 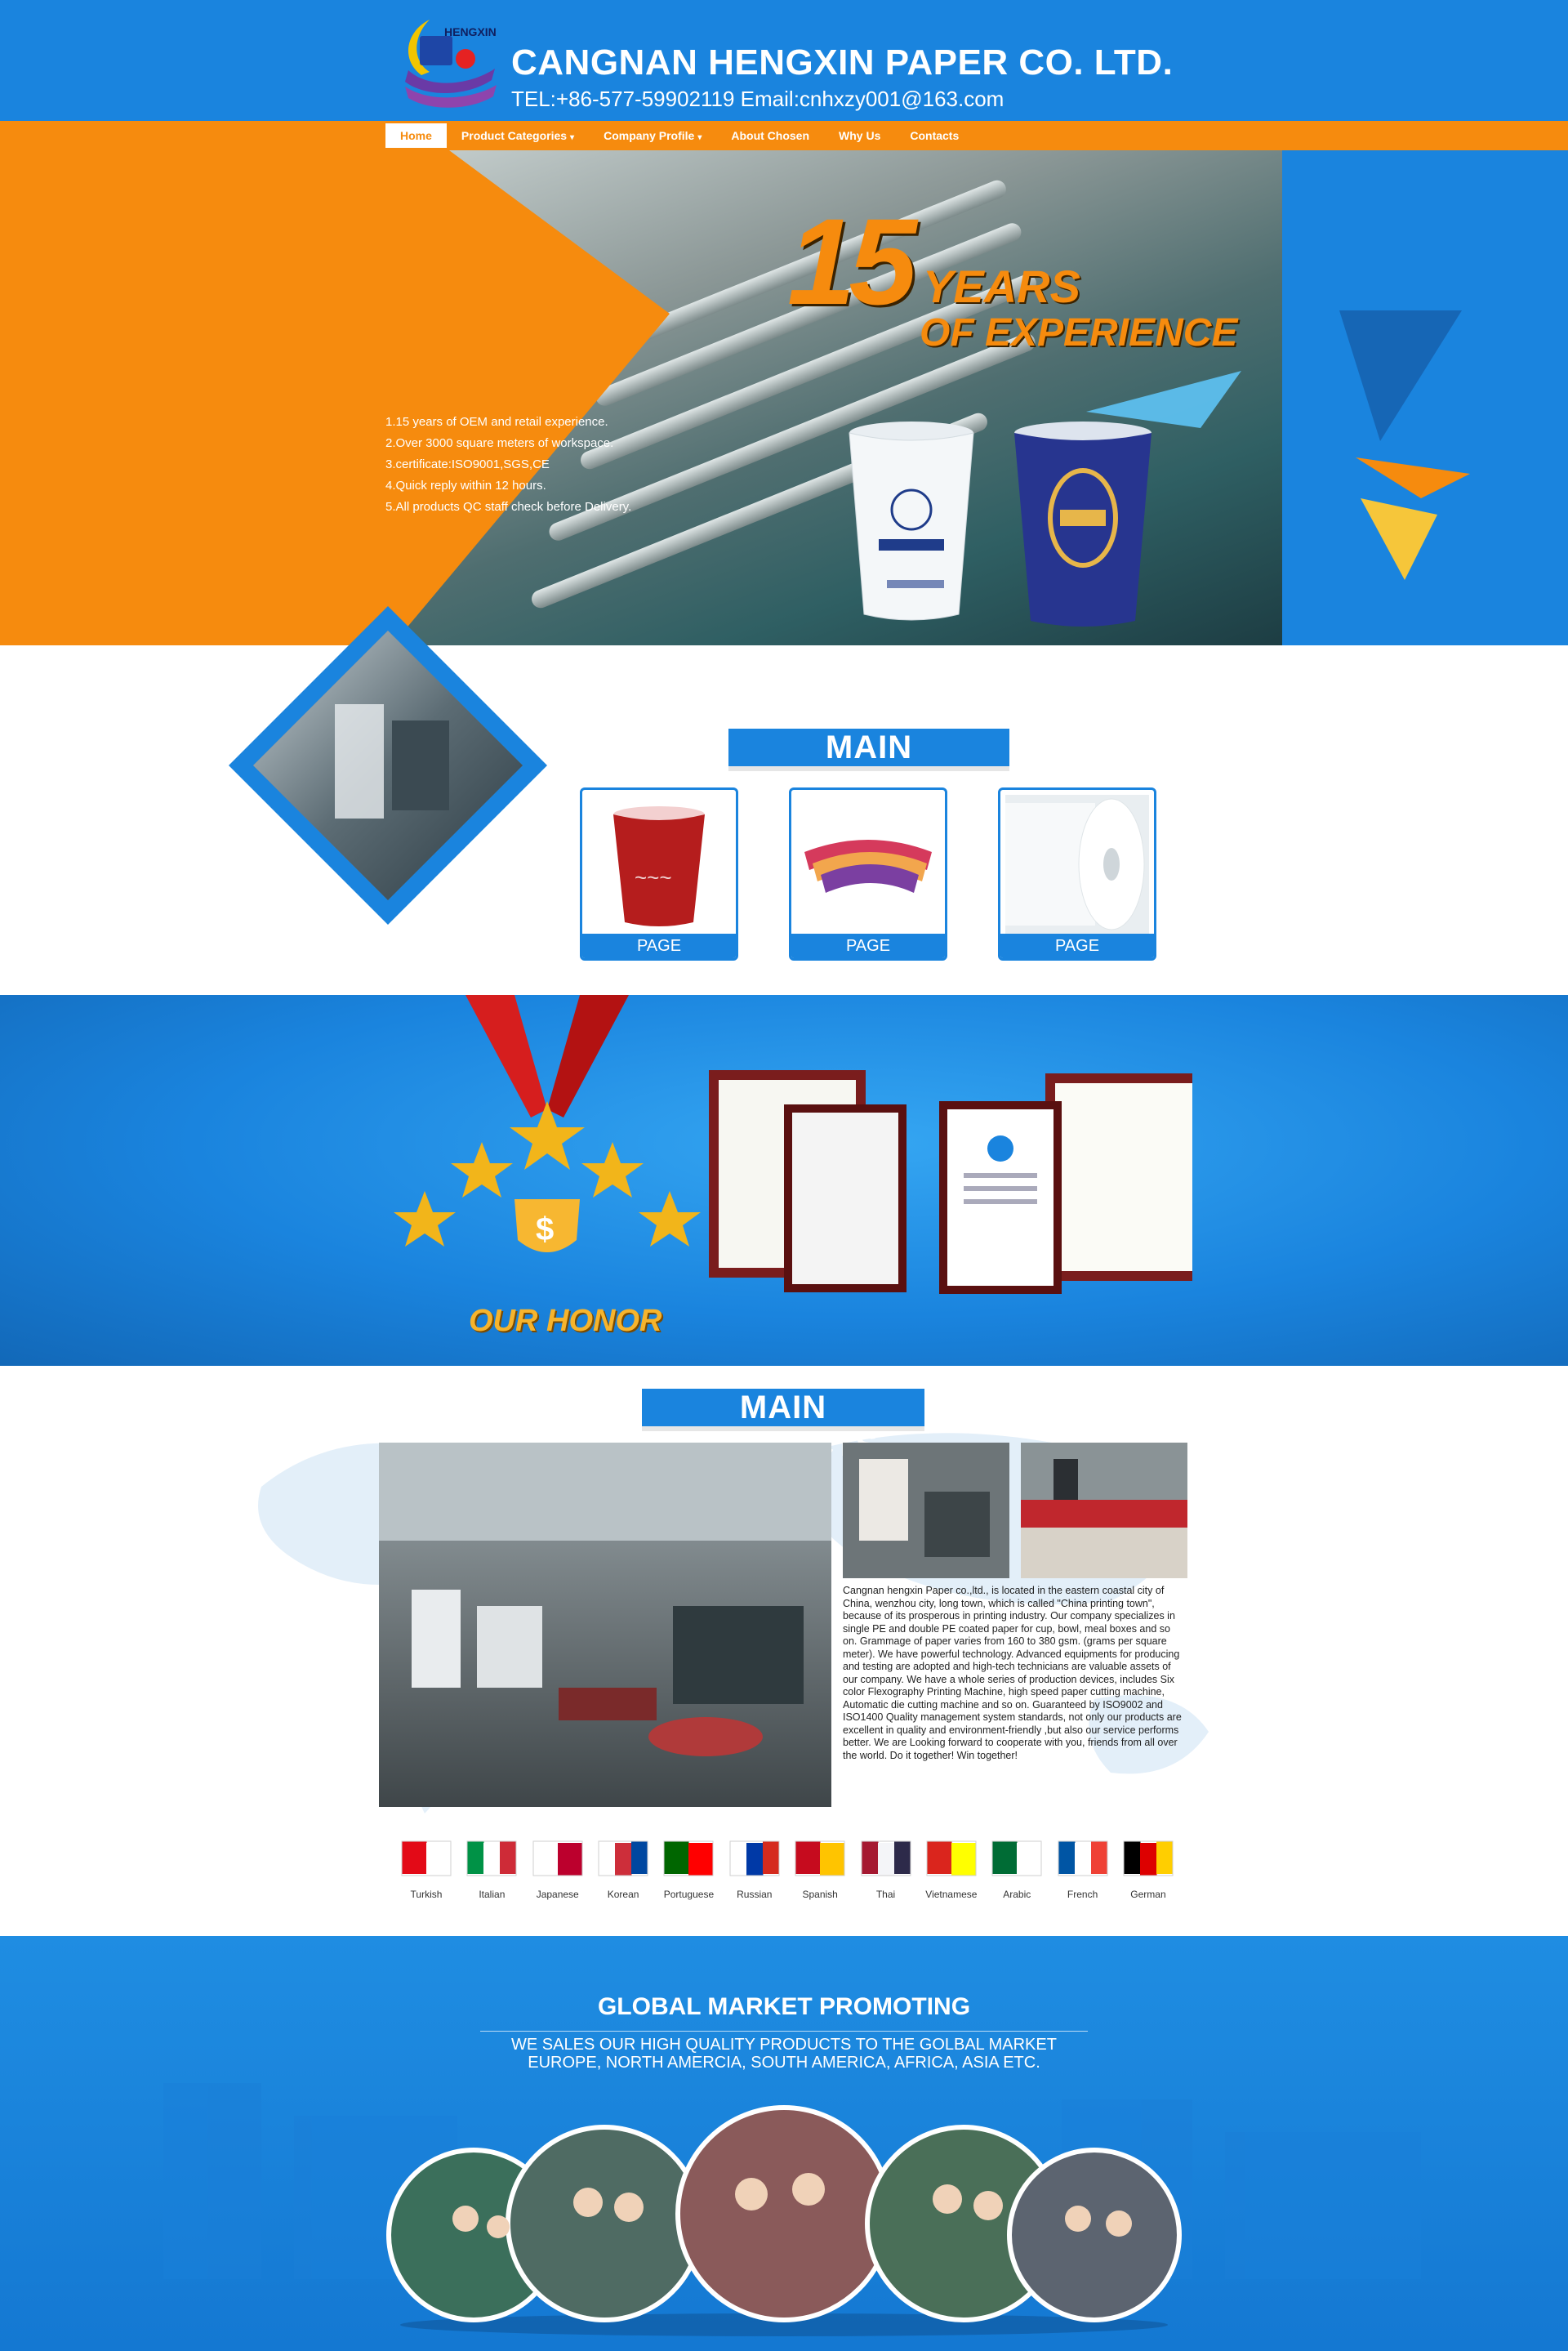 I want to click on language-option-portuguese: Portuguese, so click(x=688, y=1867).